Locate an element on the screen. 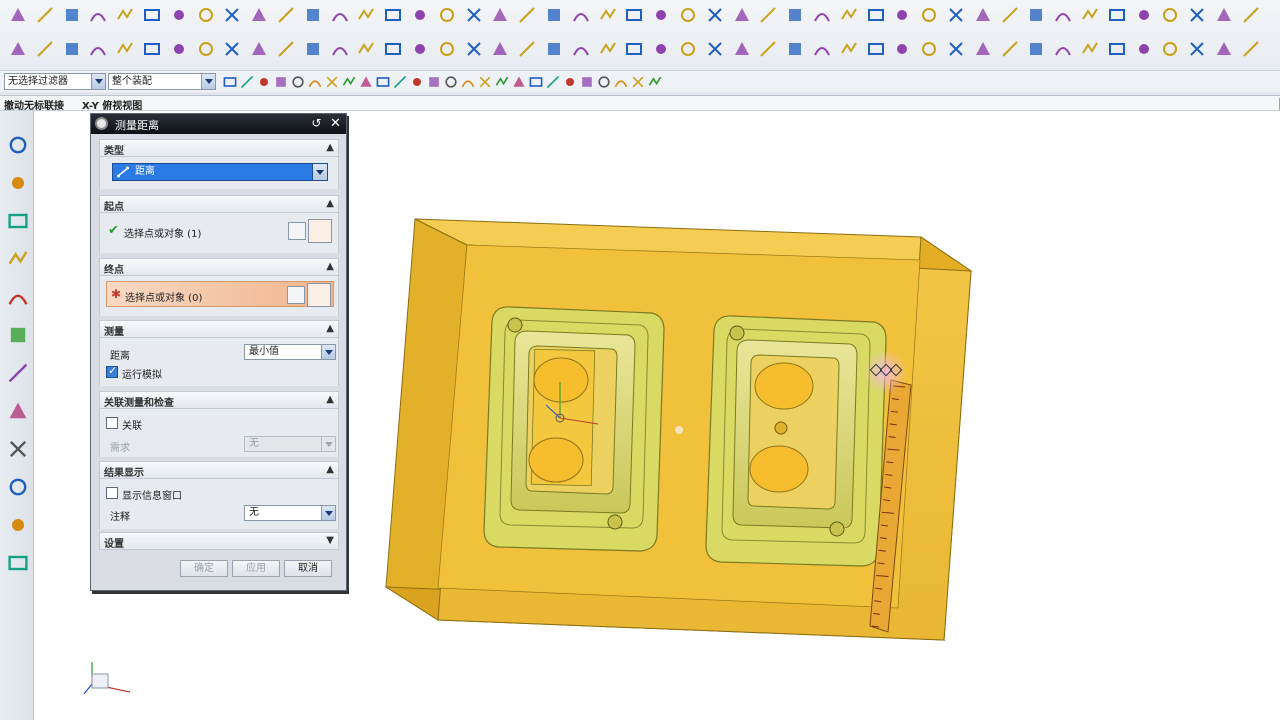 This screenshot has height=723, width=1280. apply-button: 应用 is located at coordinates (256, 568).